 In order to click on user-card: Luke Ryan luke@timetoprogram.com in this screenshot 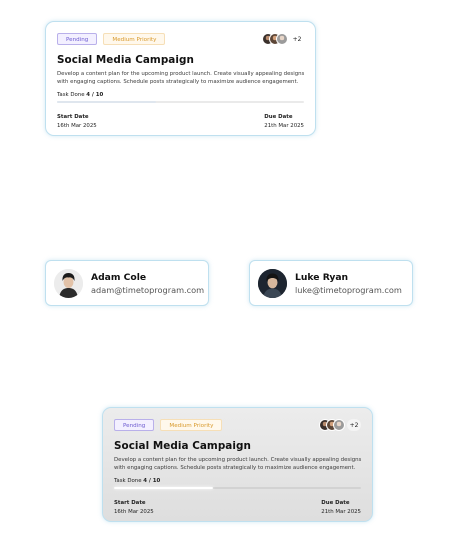, I will do `click(331, 283)`.